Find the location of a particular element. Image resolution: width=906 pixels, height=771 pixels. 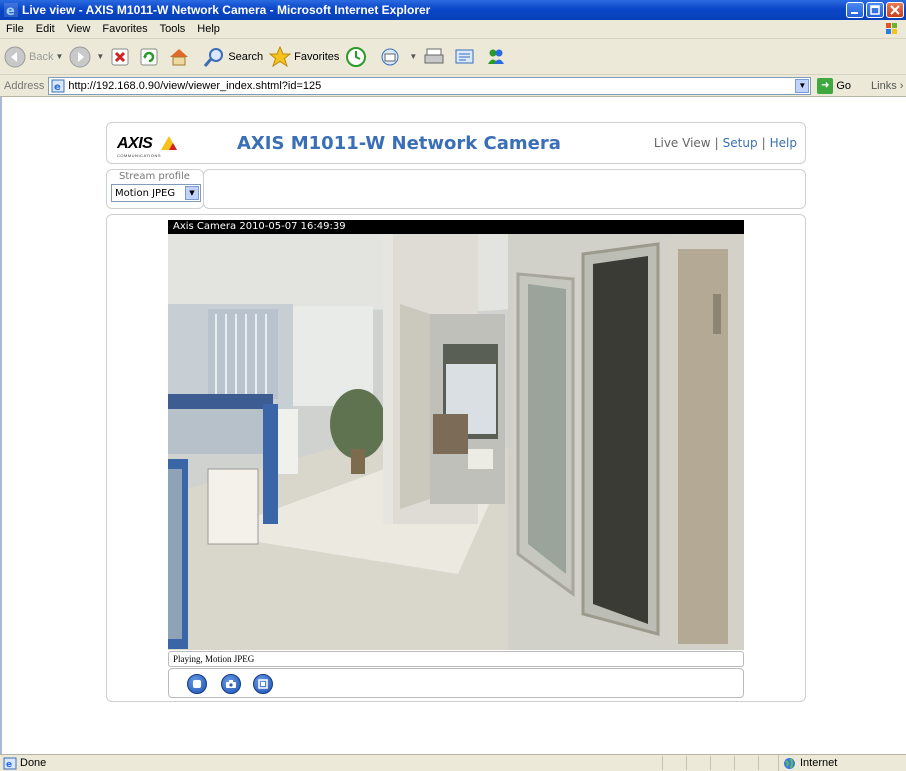

history-icon is located at coordinates (356, 56).